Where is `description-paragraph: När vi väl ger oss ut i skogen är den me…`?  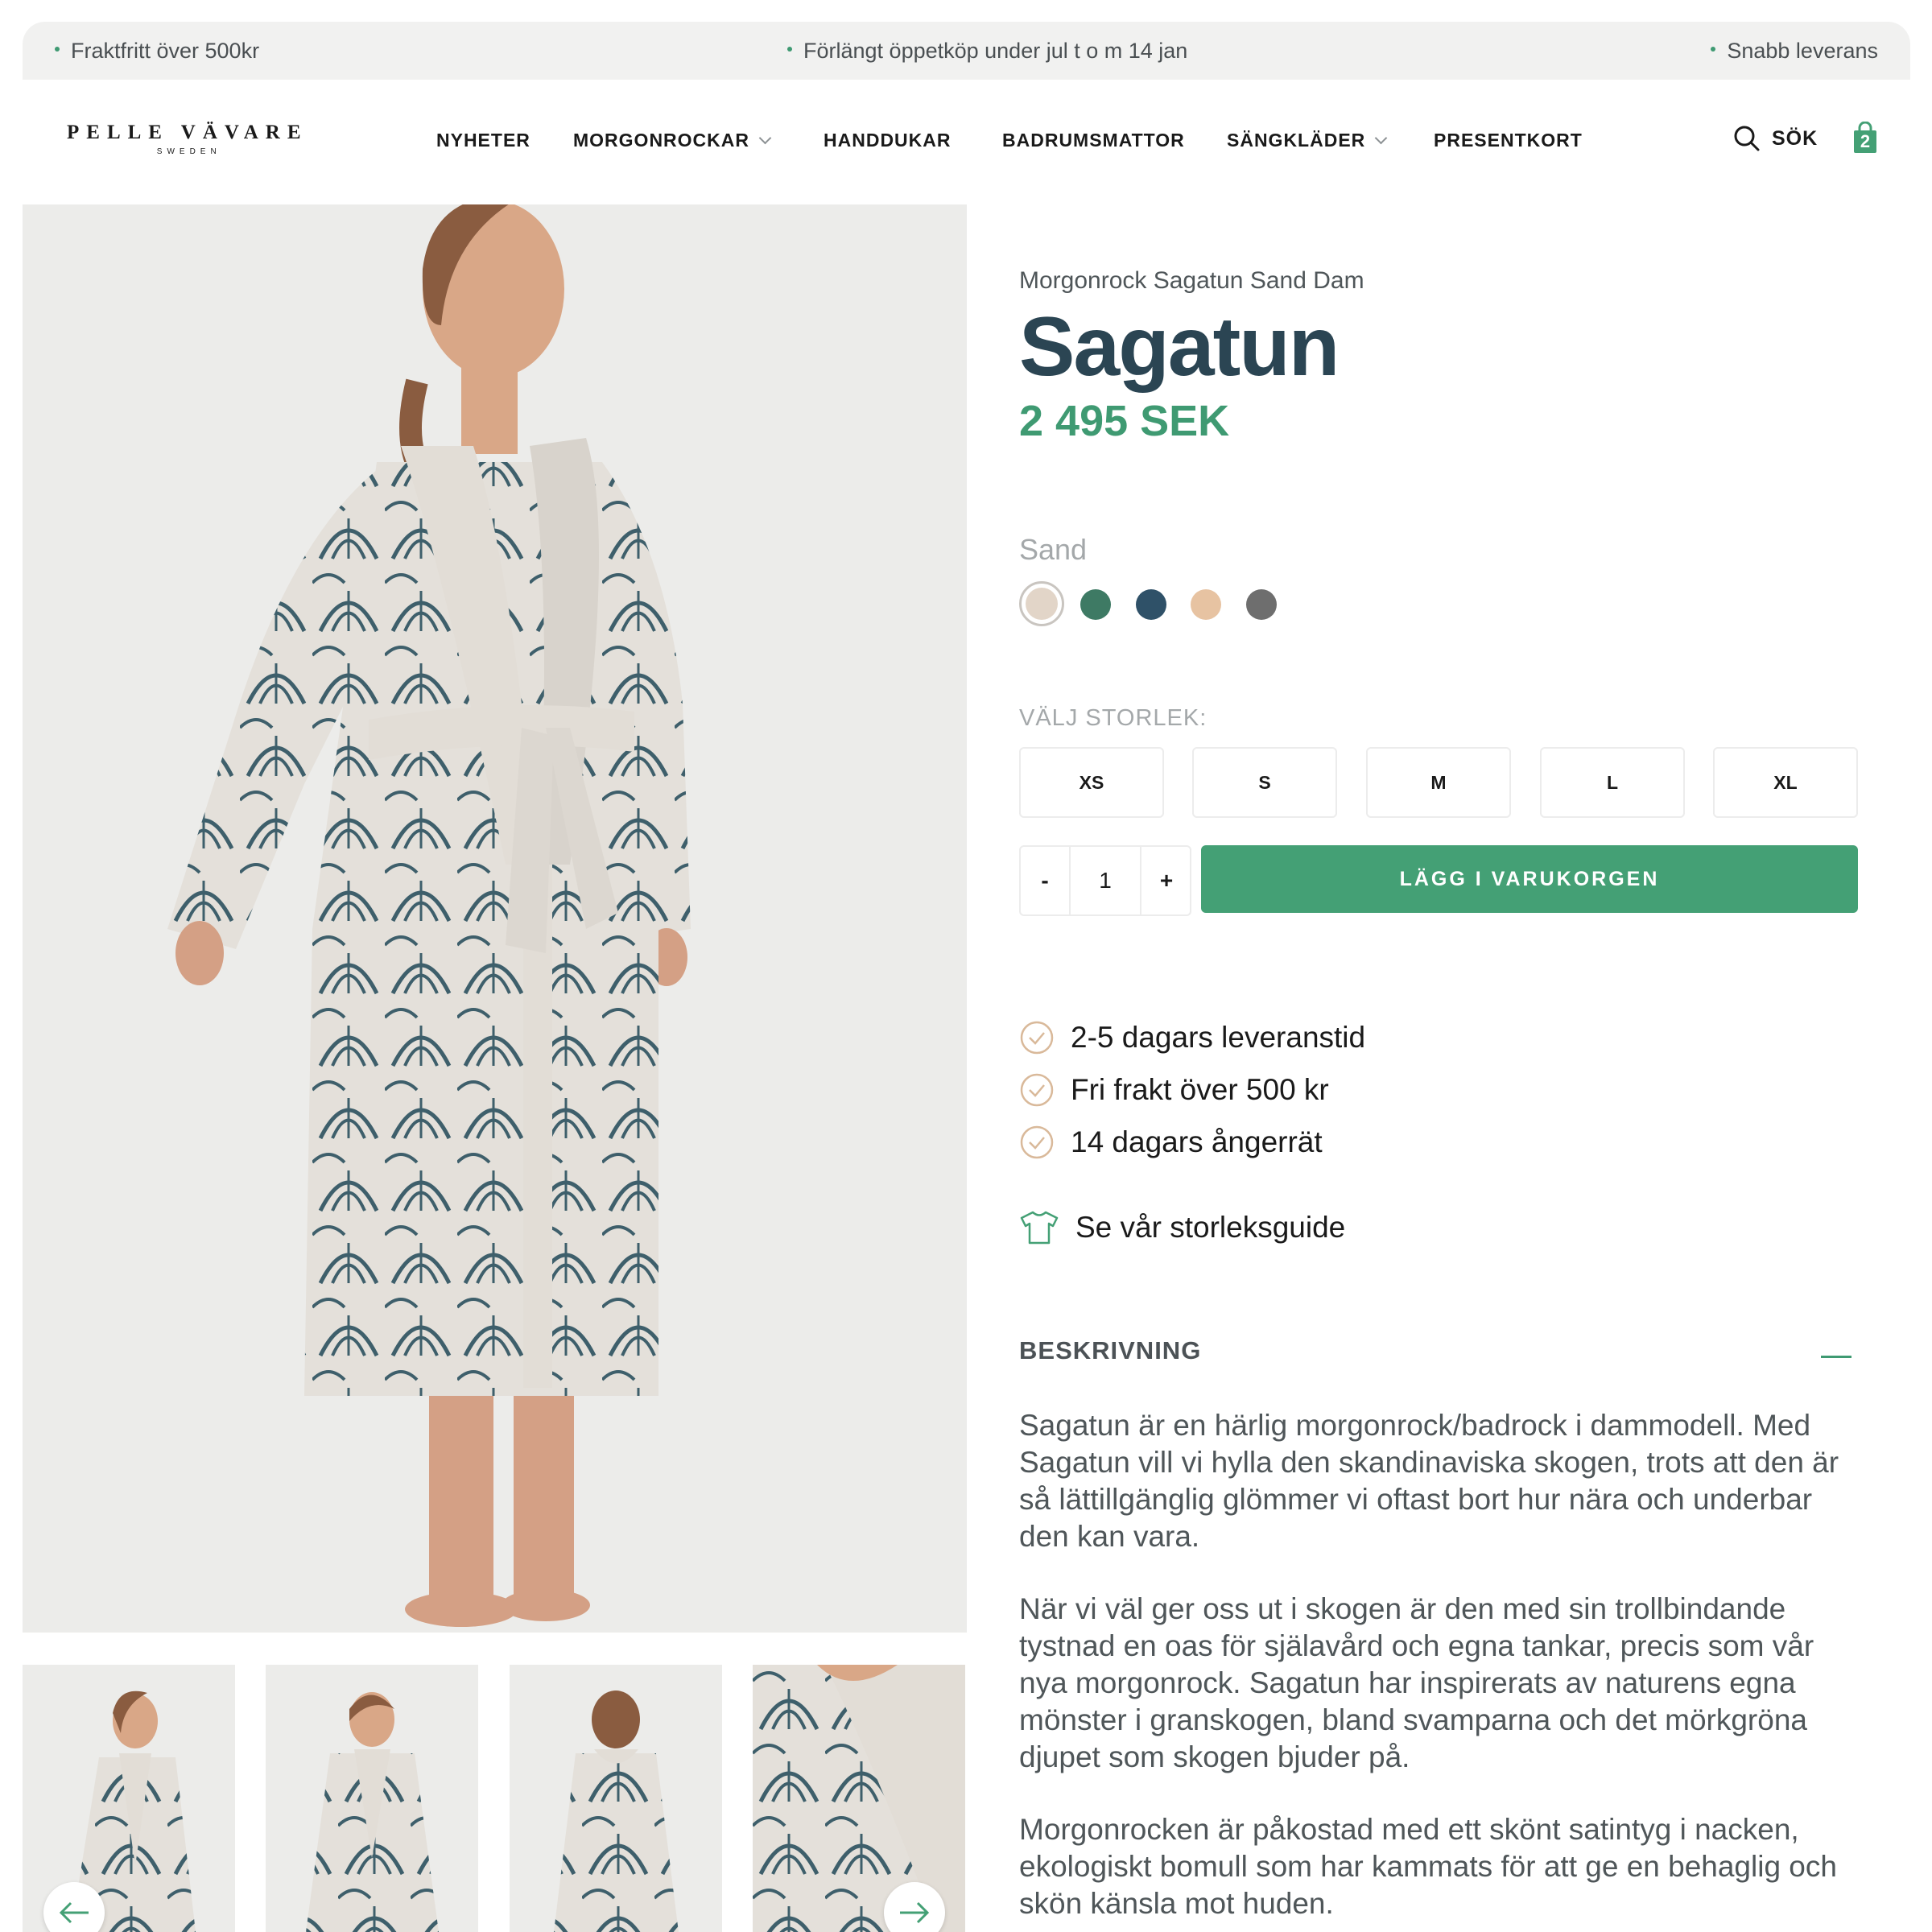
description-paragraph: När vi väl ger oss ut i skogen är den me… is located at coordinates (1416, 1683).